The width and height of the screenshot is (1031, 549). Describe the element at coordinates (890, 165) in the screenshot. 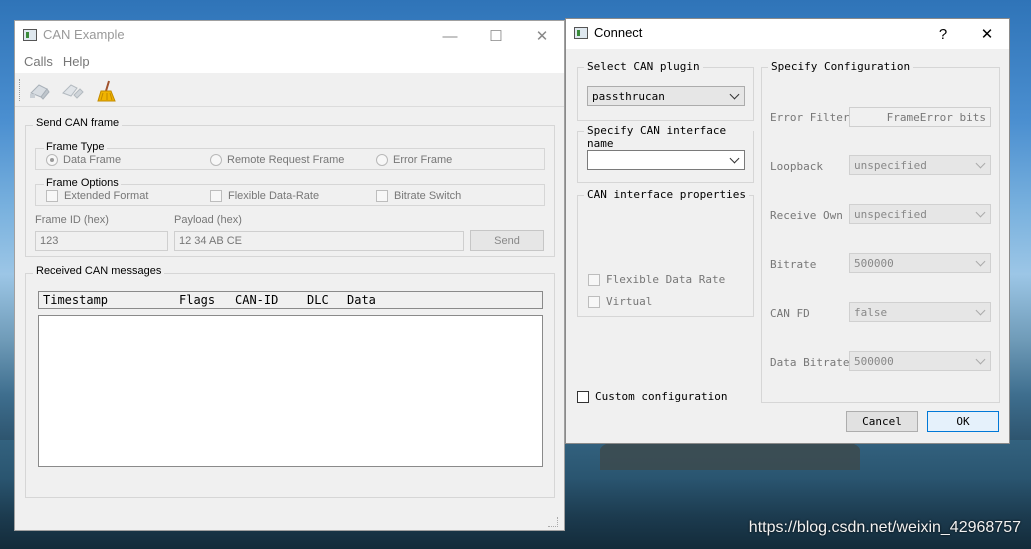

I see `loopback-value: unspecified` at that location.